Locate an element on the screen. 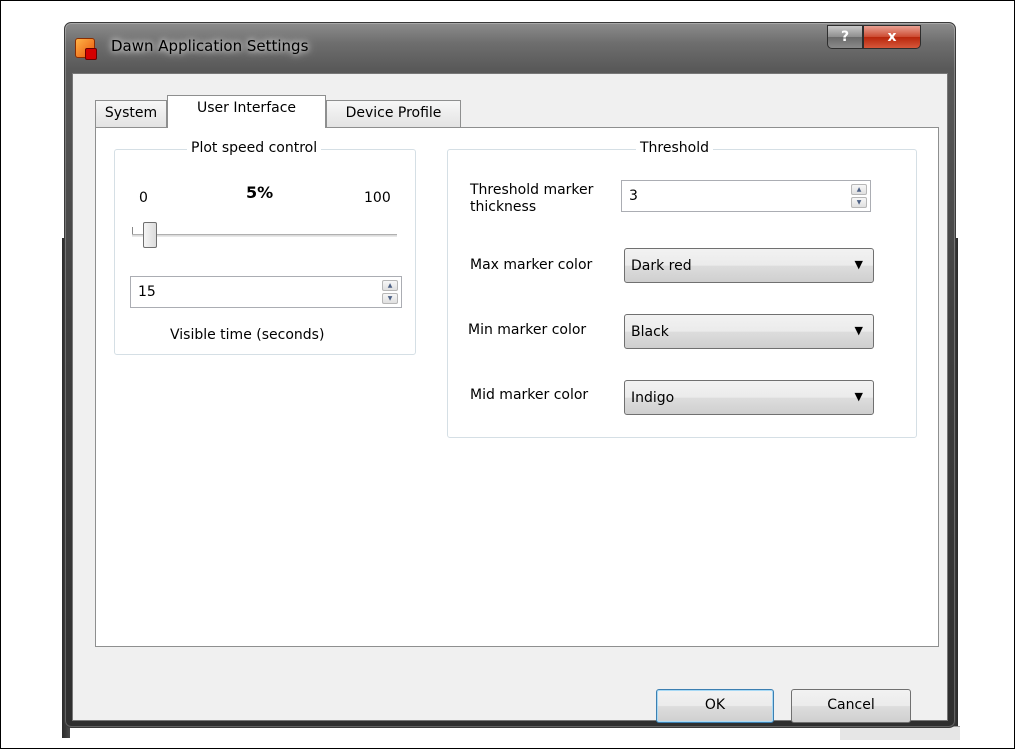 The width and height of the screenshot is (1015, 749). speed-percent-label: 5% is located at coordinates (260, 192).